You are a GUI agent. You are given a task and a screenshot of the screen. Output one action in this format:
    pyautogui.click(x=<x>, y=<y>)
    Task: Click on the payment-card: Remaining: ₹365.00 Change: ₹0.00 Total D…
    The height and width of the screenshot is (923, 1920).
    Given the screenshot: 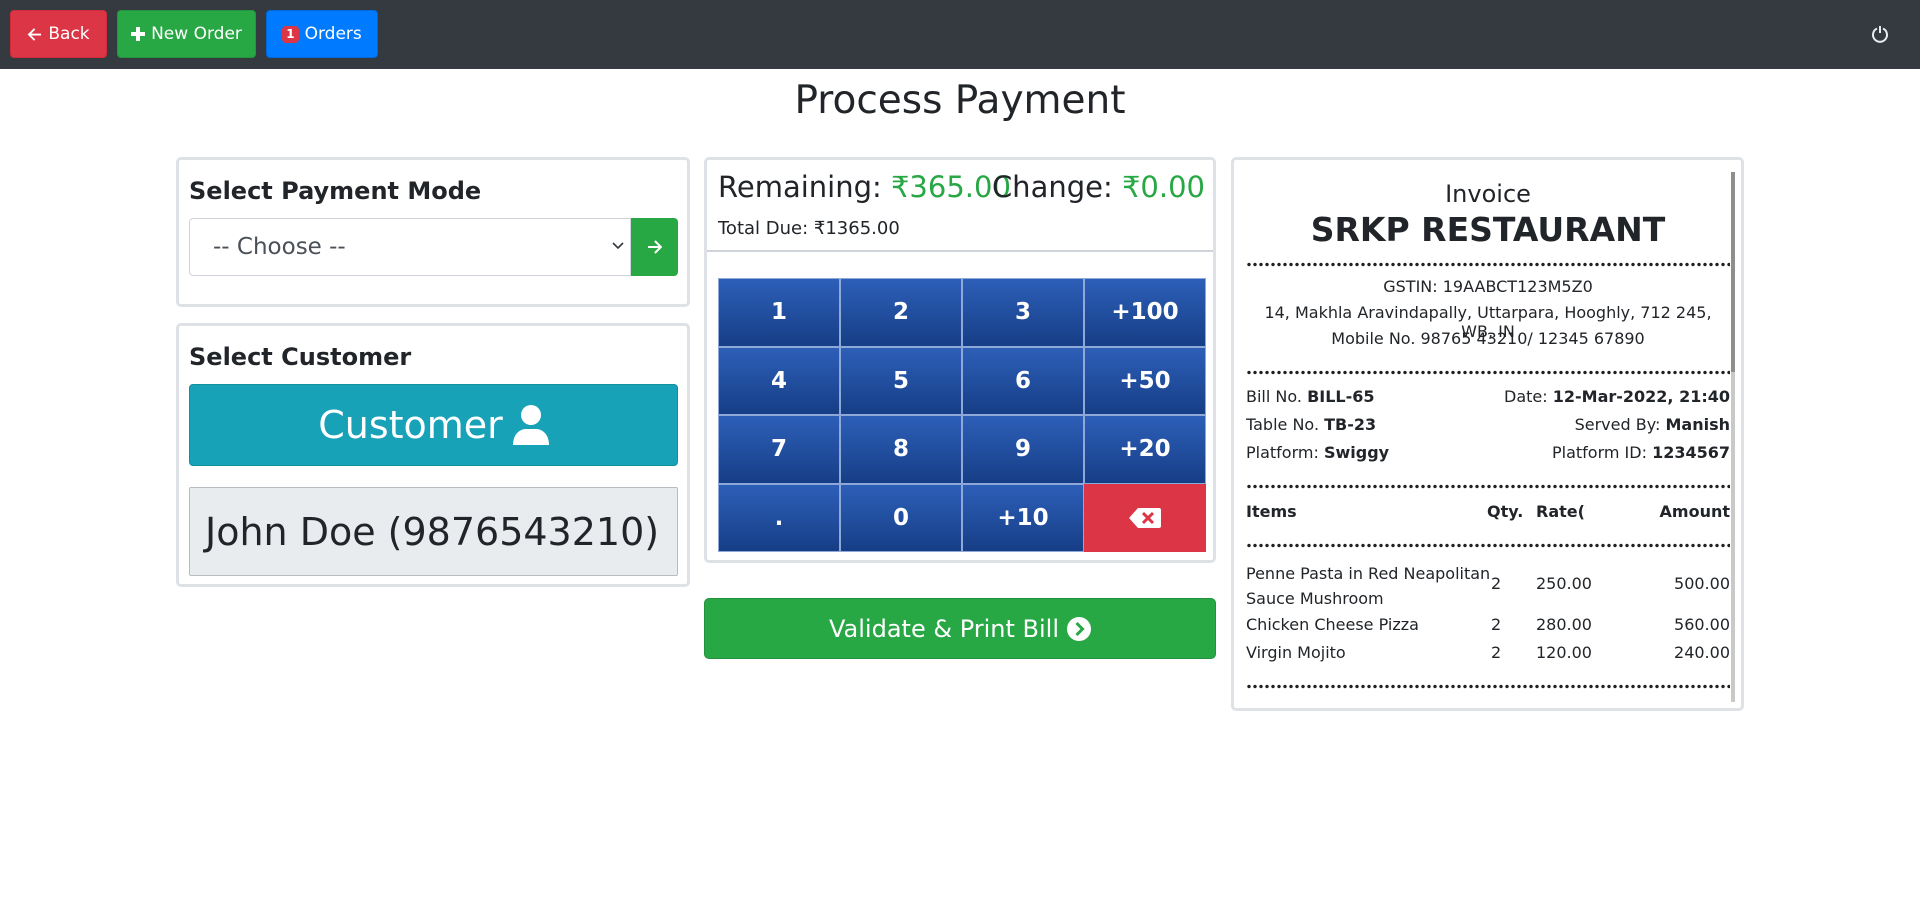 What is the action you would take?
    pyautogui.click(x=960, y=360)
    